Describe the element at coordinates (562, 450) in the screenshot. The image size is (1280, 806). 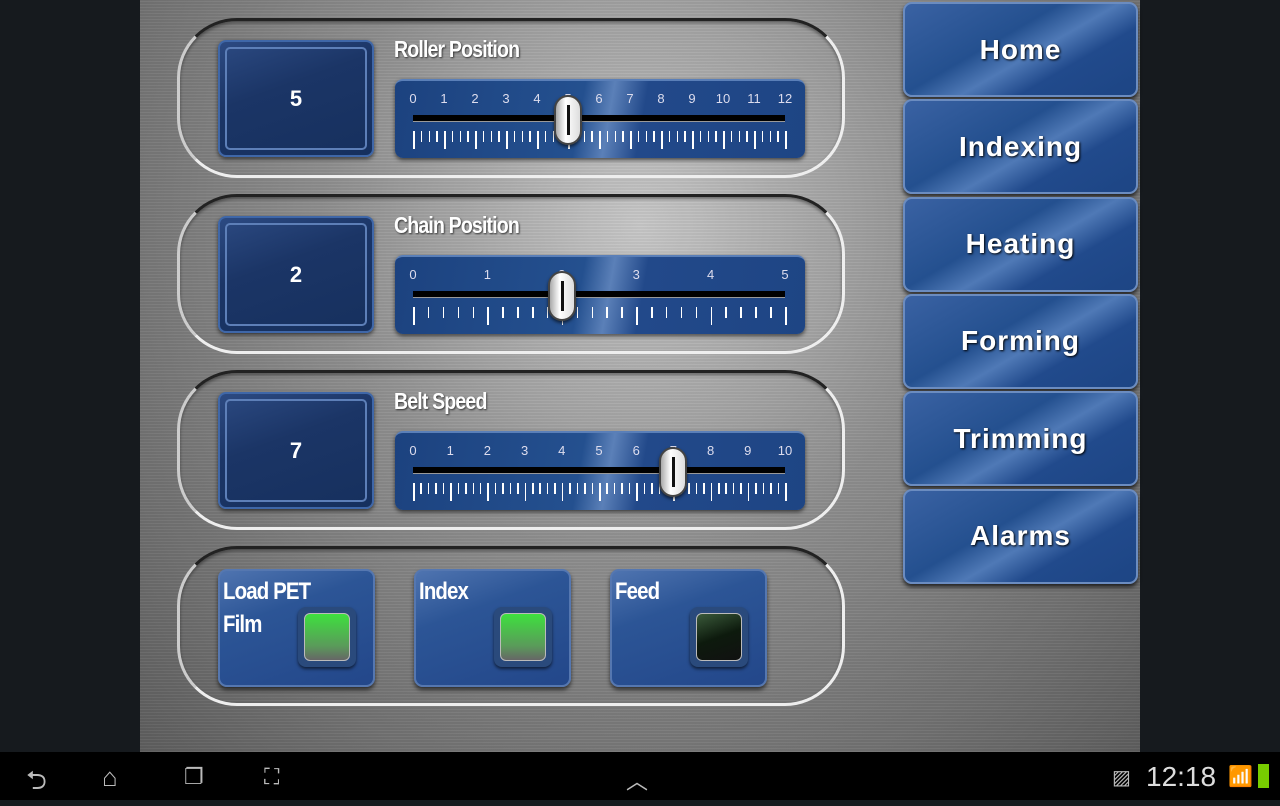
I see `tick-label: 4` at that location.